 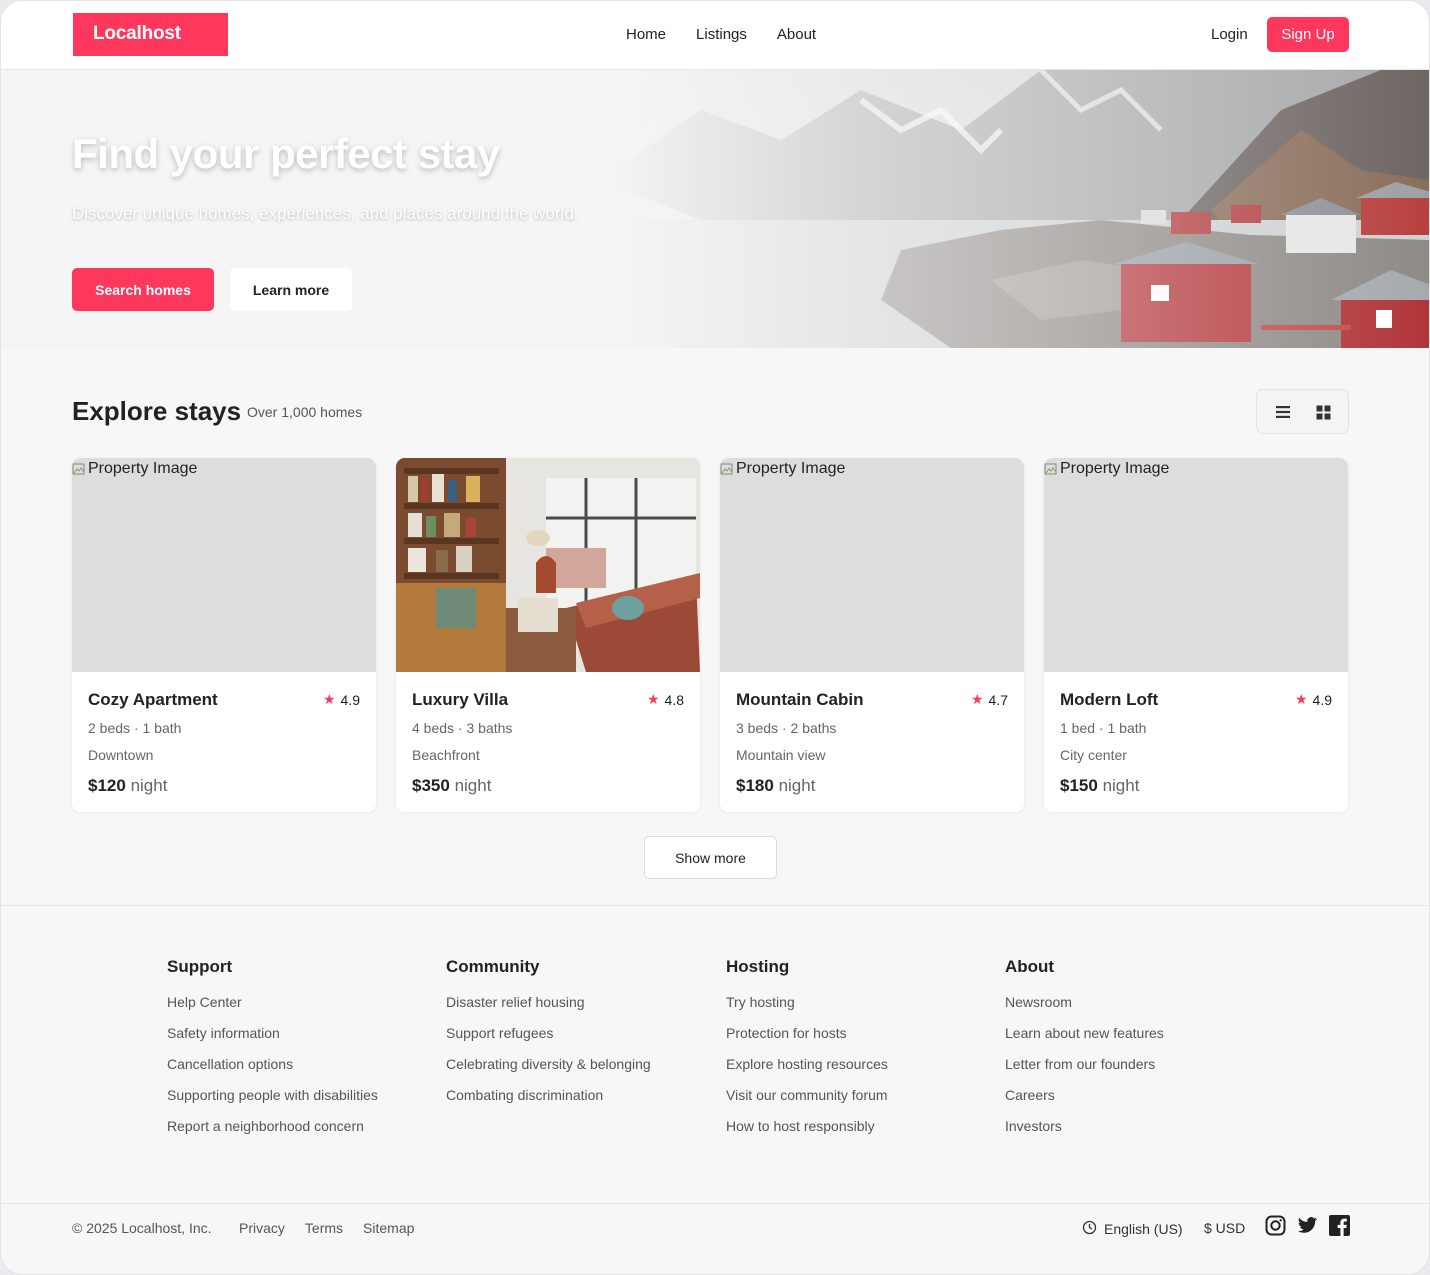 I want to click on language-selector: English (US), so click(x=1132, y=1229).